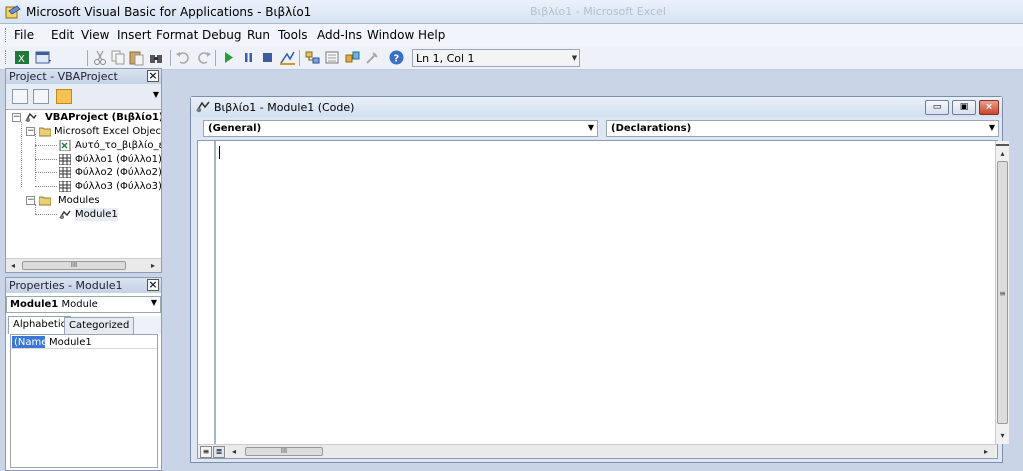 This screenshot has width=1023, height=471. Describe the element at coordinates (43, 57) in the screenshot. I see `insert-userform-icon` at that location.